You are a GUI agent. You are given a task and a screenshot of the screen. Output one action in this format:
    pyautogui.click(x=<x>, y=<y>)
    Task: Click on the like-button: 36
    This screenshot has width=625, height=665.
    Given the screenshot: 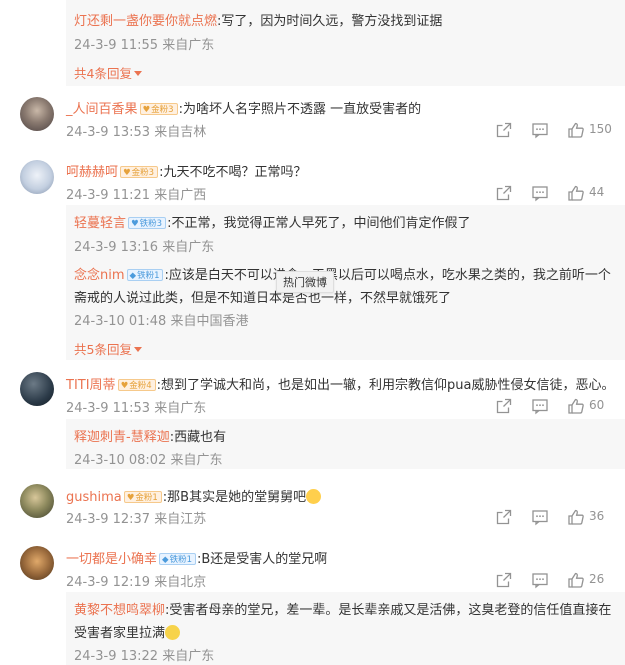 What is the action you would take?
    pyautogui.click(x=585, y=517)
    